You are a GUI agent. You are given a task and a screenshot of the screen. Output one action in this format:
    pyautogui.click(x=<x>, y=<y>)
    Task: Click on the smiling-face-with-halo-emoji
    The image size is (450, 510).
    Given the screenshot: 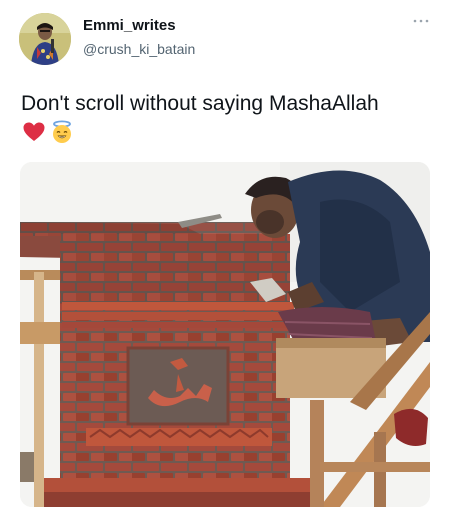 What is the action you would take?
    pyautogui.click(x=62, y=132)
    